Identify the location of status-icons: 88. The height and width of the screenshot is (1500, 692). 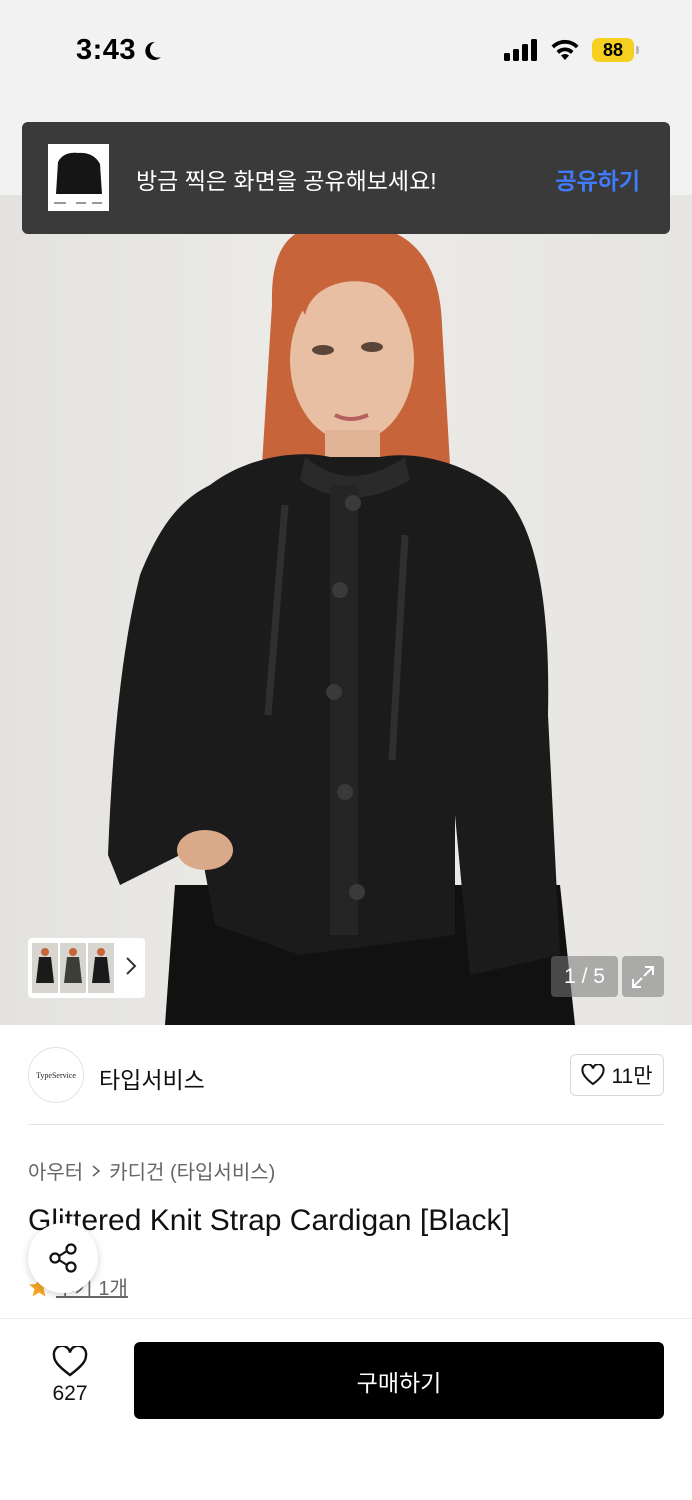
(571, 50).